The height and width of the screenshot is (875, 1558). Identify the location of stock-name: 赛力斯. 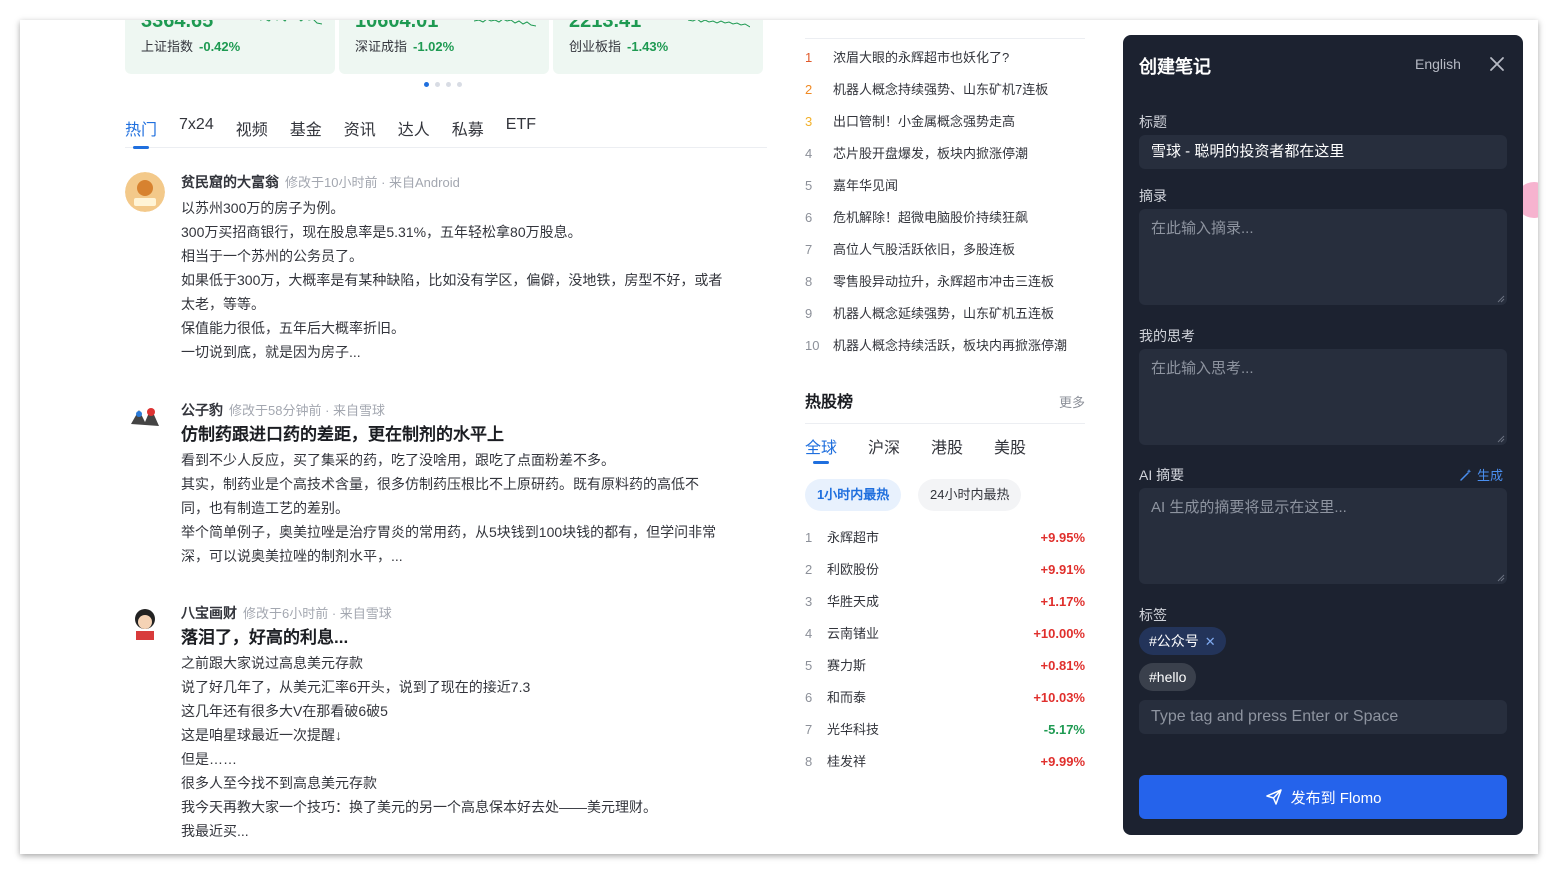
(934, 666).